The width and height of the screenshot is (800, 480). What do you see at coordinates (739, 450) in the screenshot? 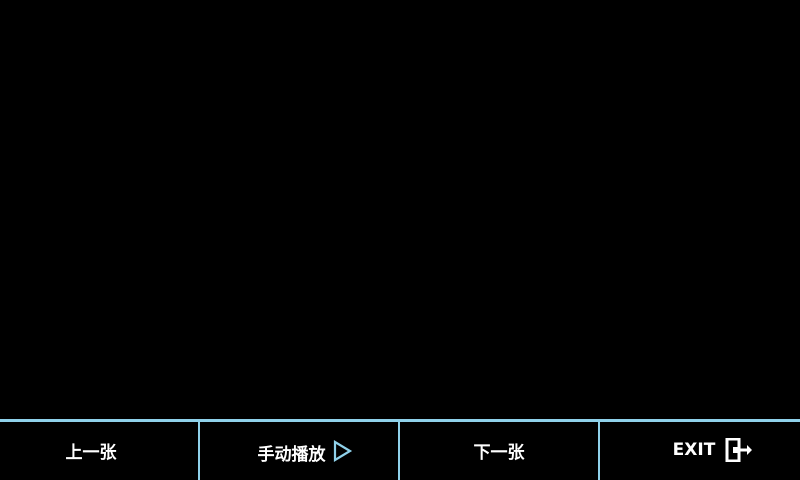
I see `exit-door-icon` at bounding box center [739, 450].